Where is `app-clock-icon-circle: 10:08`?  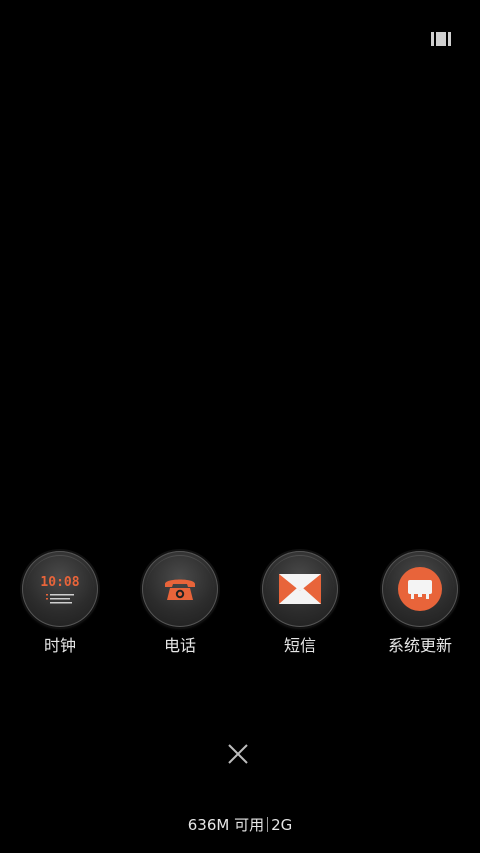 app-clock-icon-circle: 10:08 is located at coordinates (60, 589).